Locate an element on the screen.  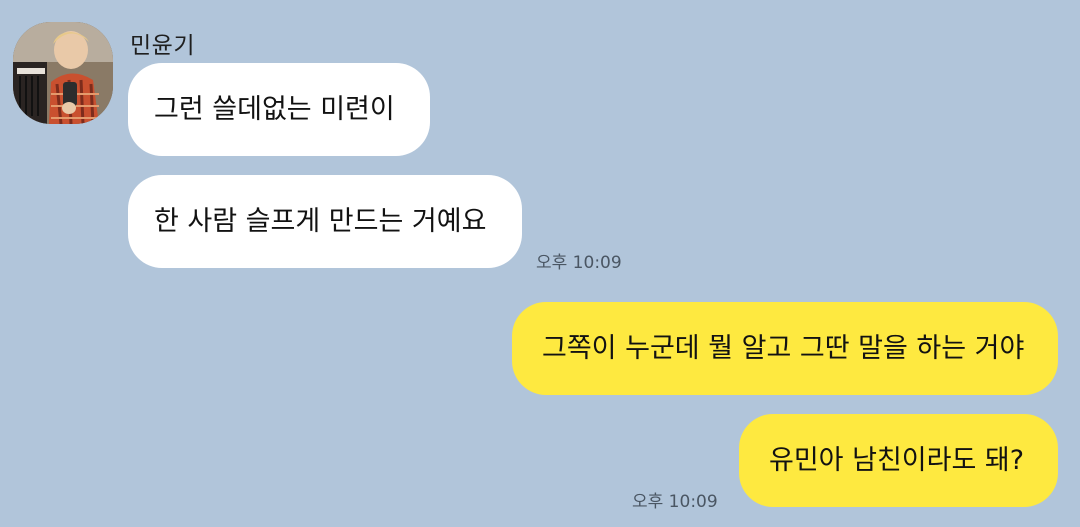
message-bubble-incoming: 한 사람 슬프게 만드는 거예요 is located at coordinates (325, 221).